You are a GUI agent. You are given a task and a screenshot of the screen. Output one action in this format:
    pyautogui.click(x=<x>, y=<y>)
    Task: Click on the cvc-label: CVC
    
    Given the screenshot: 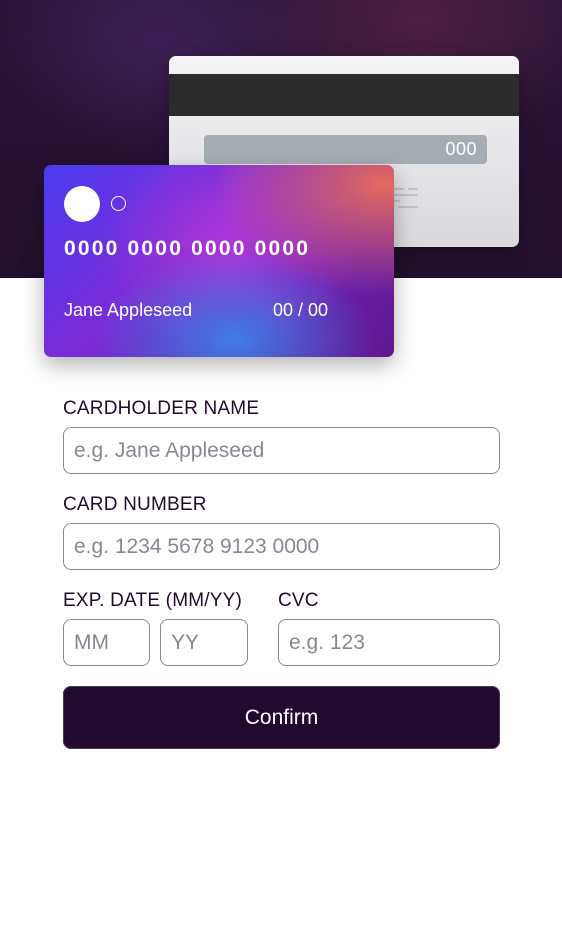 What is the action you would take?
    pyautogui.click(x=298, y=600)
    